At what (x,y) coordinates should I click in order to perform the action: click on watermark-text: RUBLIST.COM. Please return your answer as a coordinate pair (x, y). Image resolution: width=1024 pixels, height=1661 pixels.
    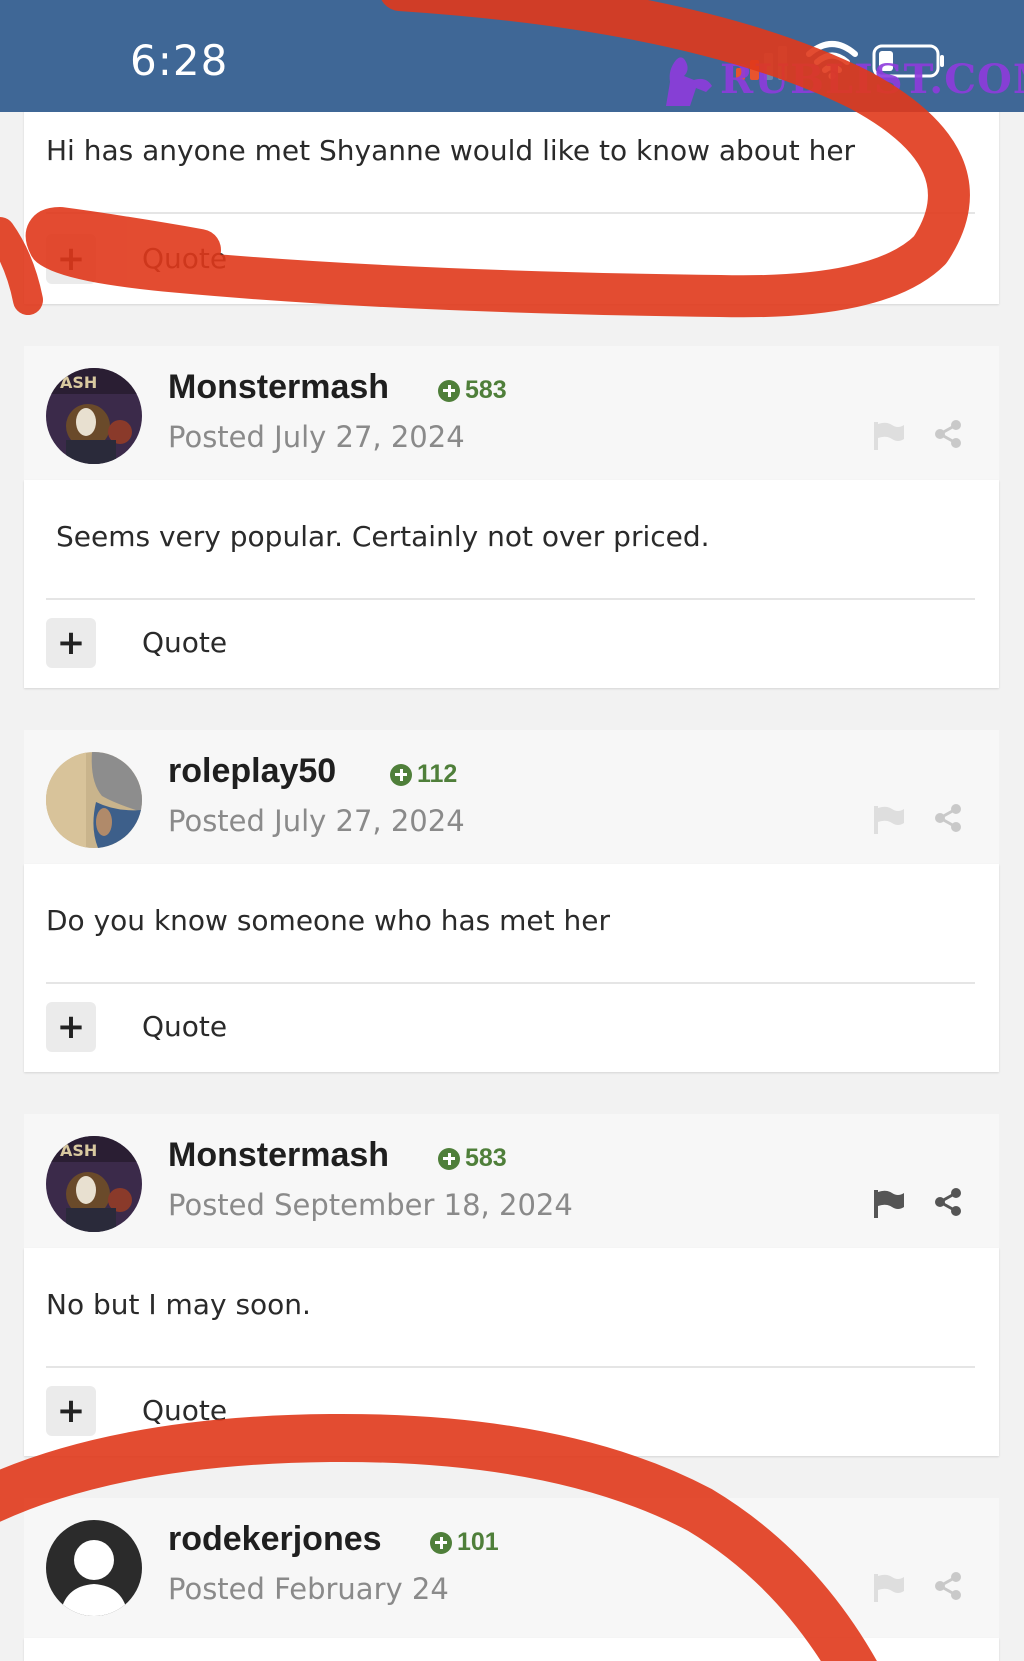
    Looking at the image, I should click on (872, 79).